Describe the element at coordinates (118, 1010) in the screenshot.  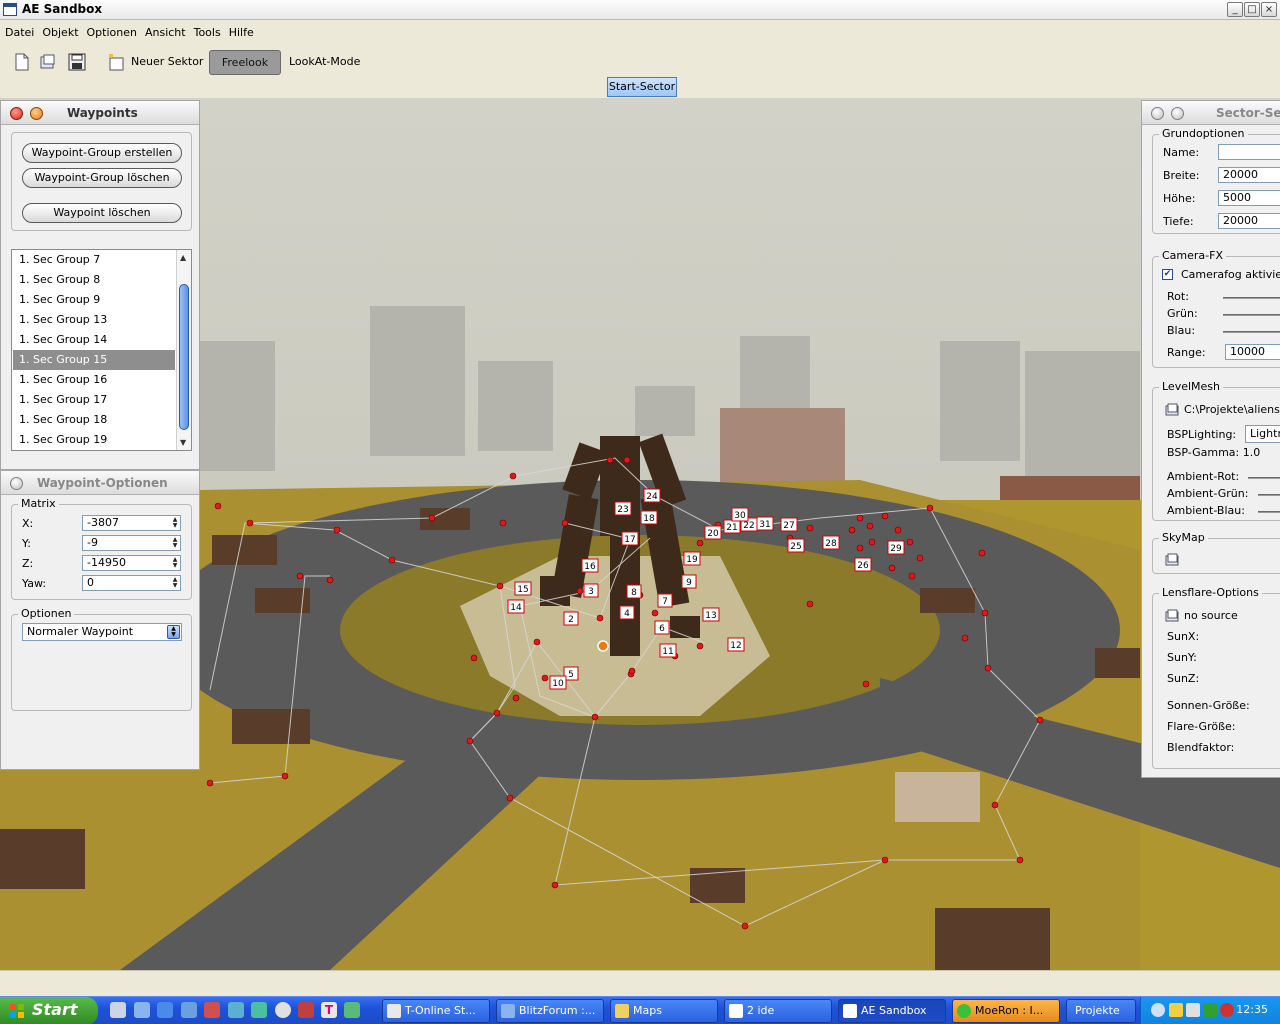
I see `desktop-icon` at that location.